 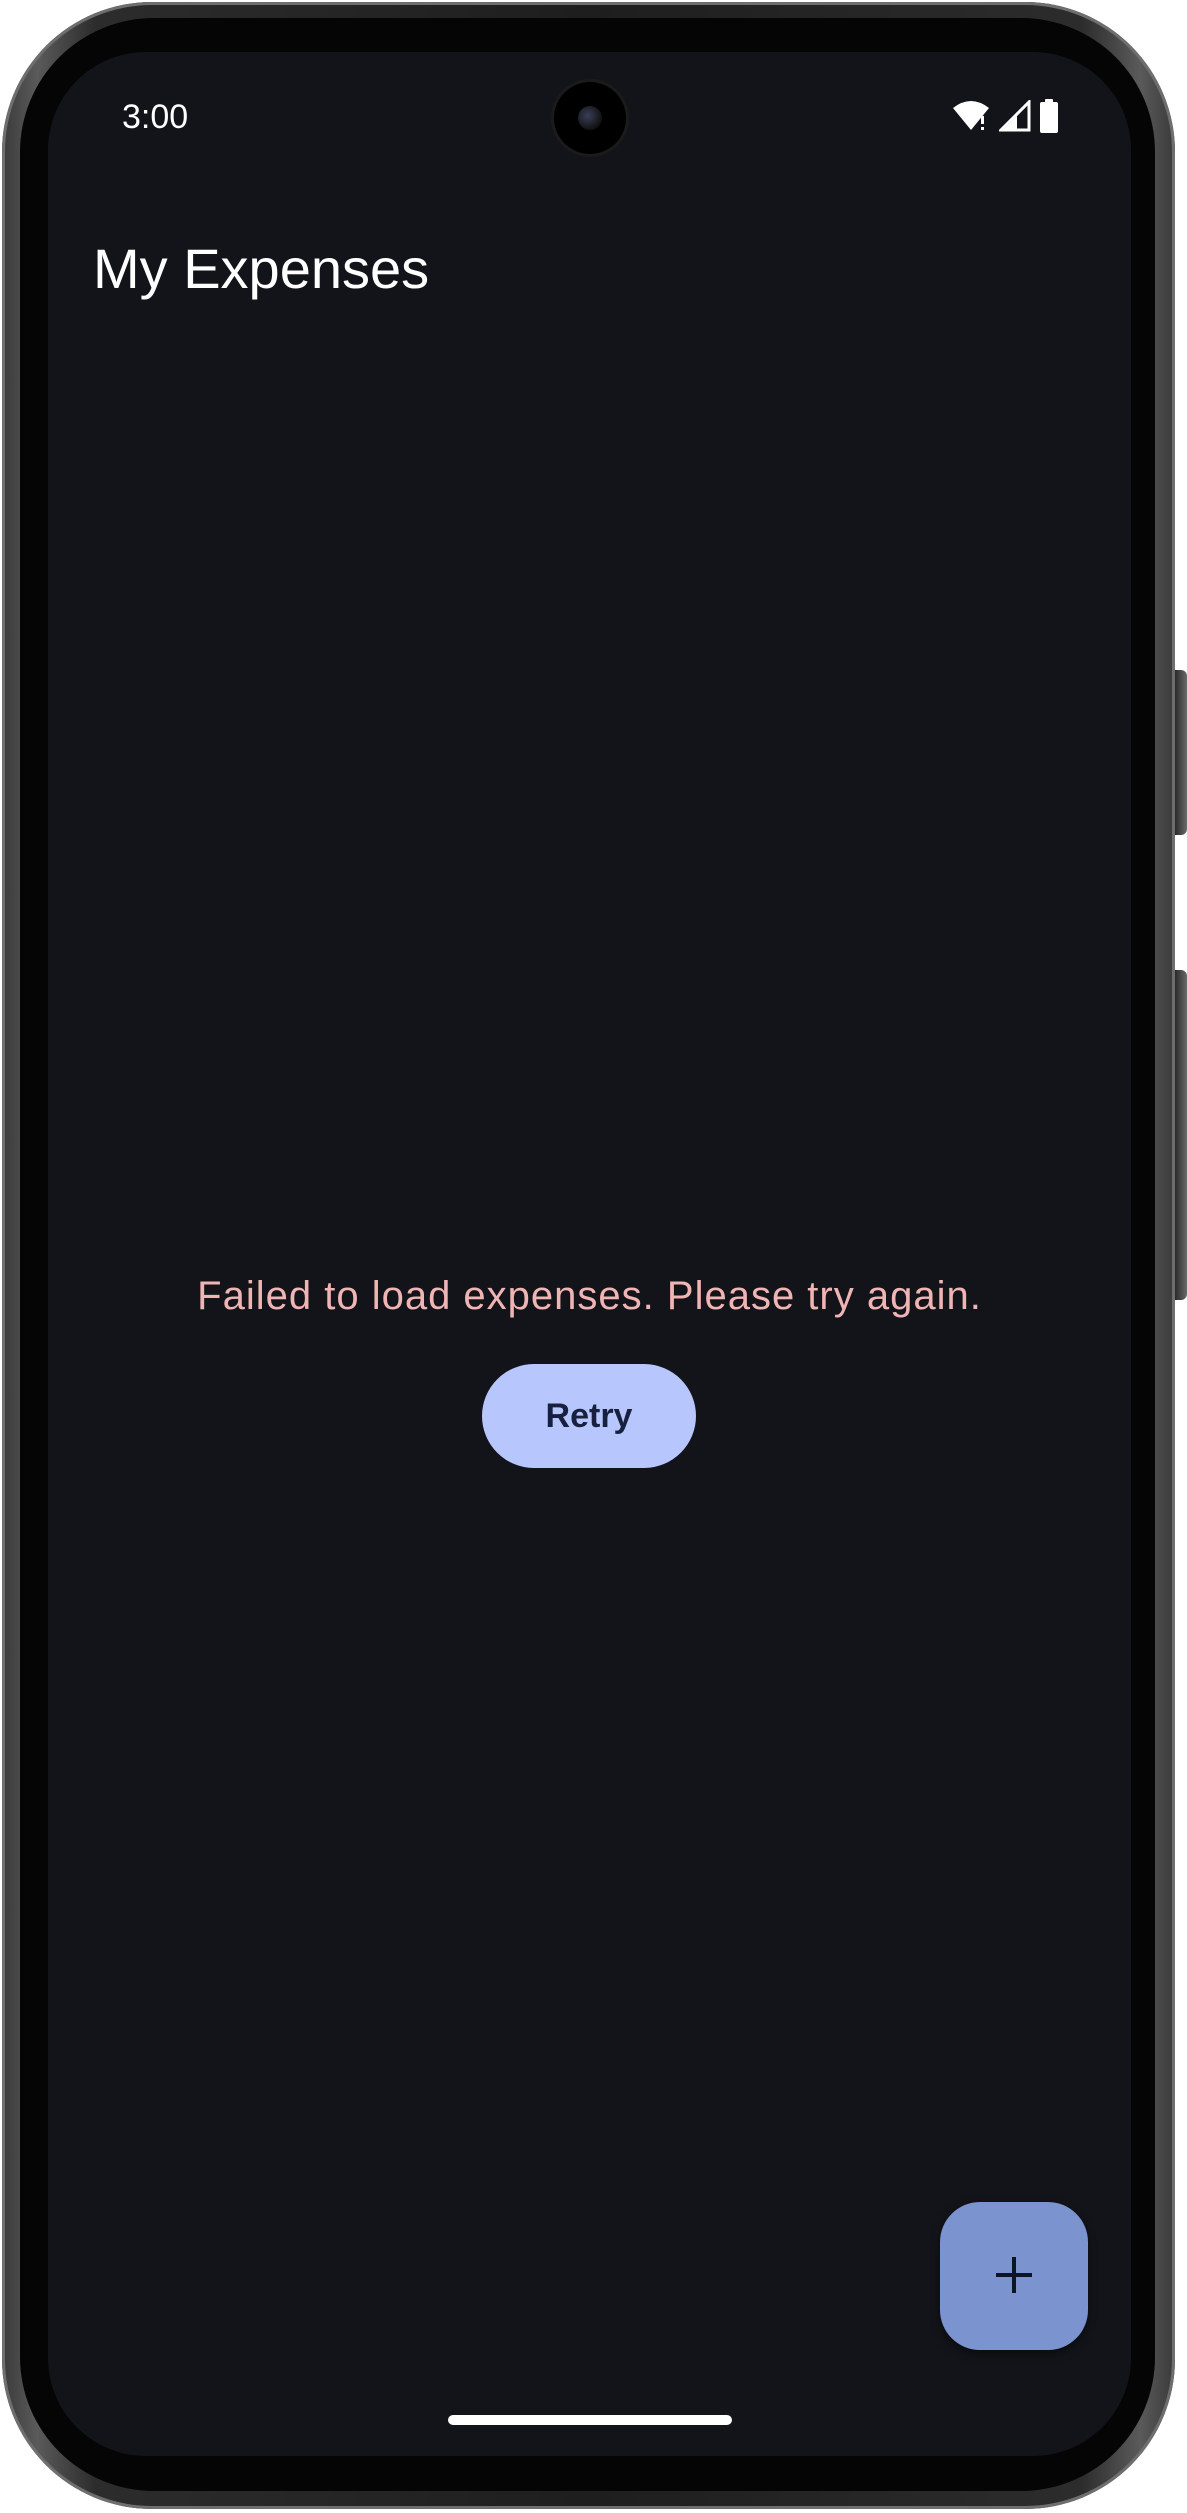 I want to click on volume-button, so click(x=1181, y=752).